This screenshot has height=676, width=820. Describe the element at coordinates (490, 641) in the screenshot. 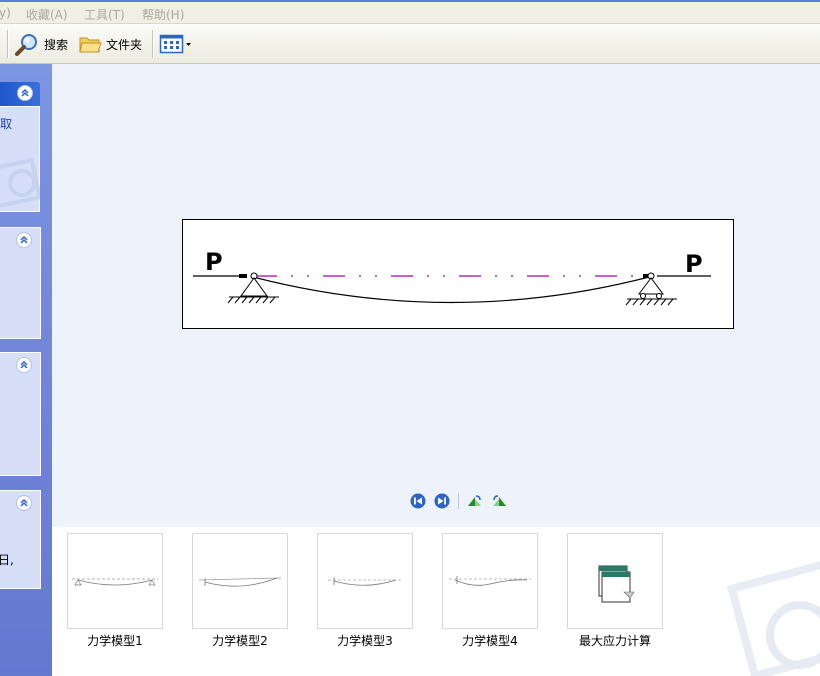

I see `thumbnail-label: 力学模型4` at that location.